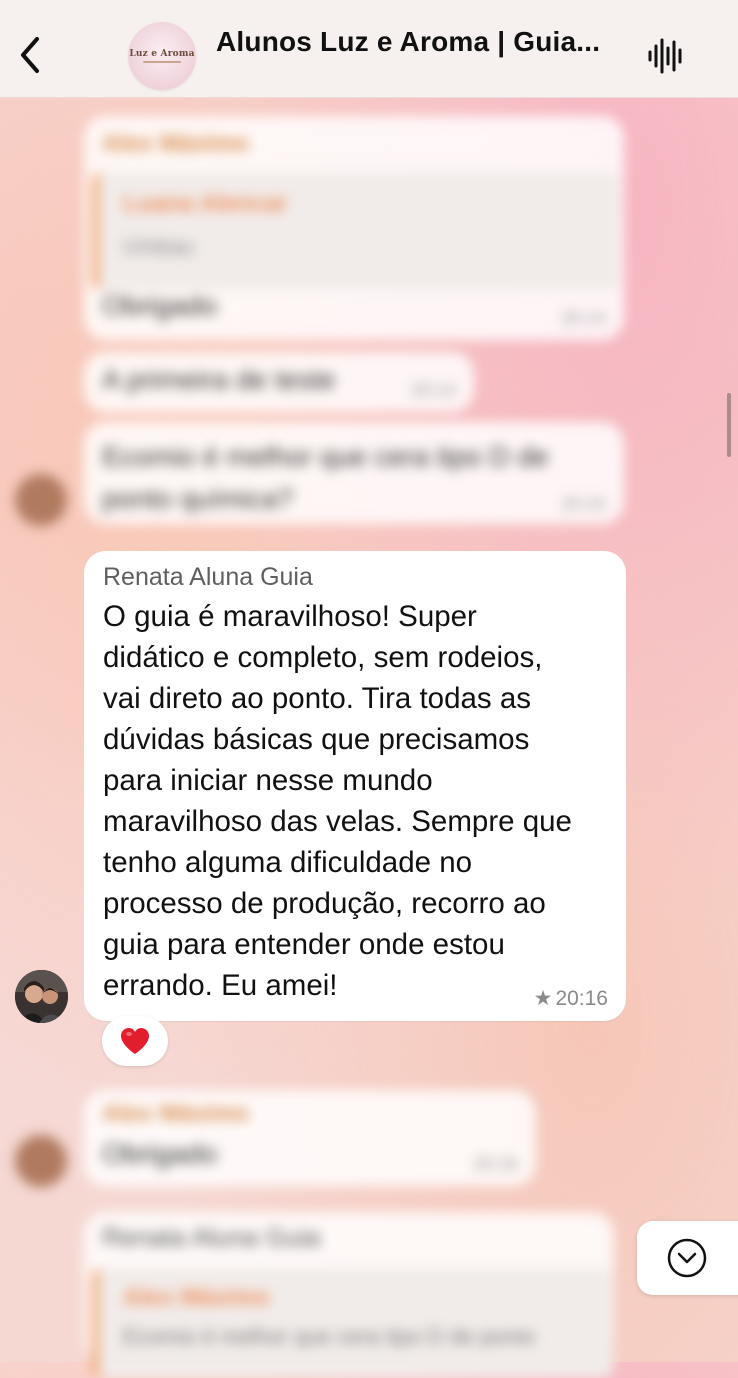 This screenshot has height=1378, width=738. I want to click on star-icon: ★, so click(543, 998).